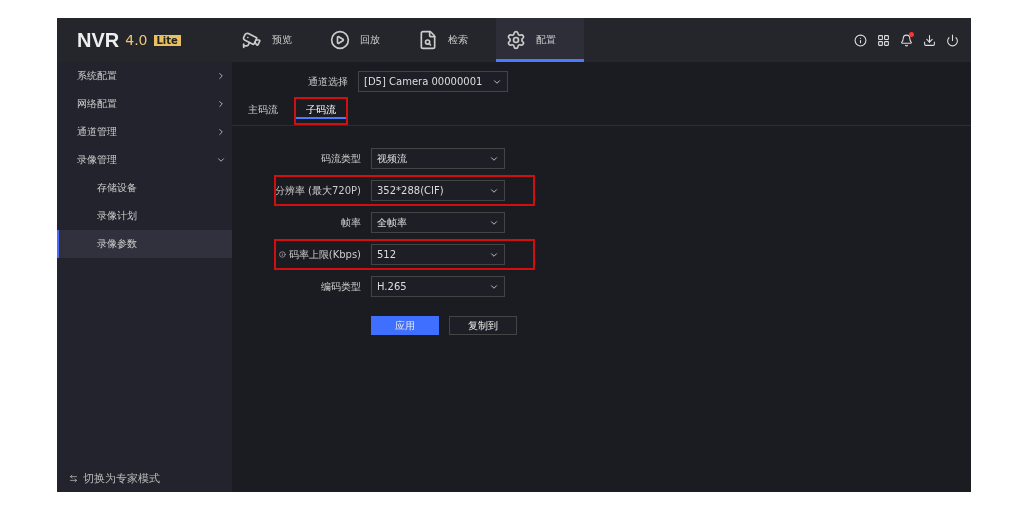 The width and height of the screenshot is (1032, 527). Describe the element at coordinates (438, 222) in the screenshot. I see `dropdown-field: 全帧率` at that location.